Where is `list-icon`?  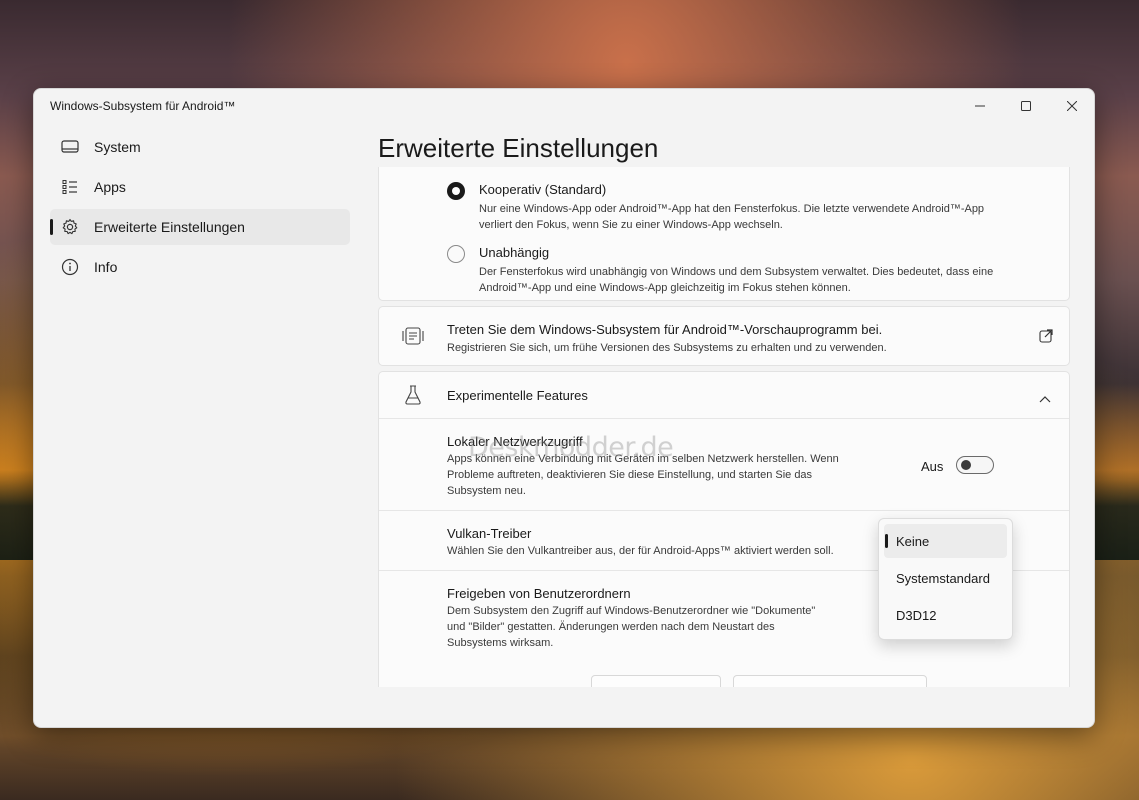 list-icon is located at coordinates (70, 187).